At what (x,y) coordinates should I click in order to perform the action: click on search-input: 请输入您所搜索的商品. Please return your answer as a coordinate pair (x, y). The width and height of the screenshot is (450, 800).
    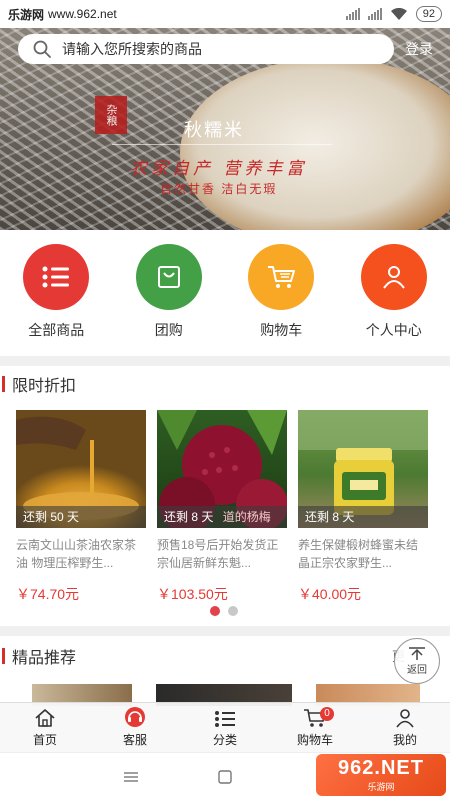
    Looking at the image, I should click on (206, 49).